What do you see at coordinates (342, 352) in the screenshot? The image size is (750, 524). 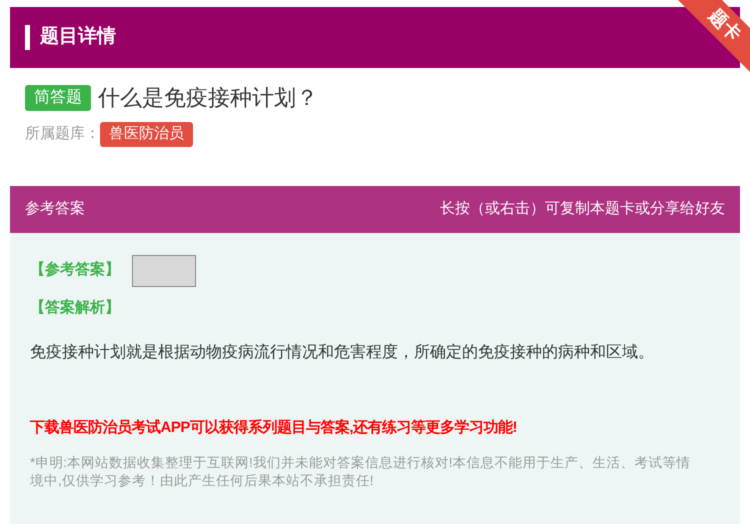 I see `analysis-text: 免疫接种计划就是根据动物疫病流行情况和危害程度，所确定的免疫接种的病种和区域。` at bounding box center [342, 352].